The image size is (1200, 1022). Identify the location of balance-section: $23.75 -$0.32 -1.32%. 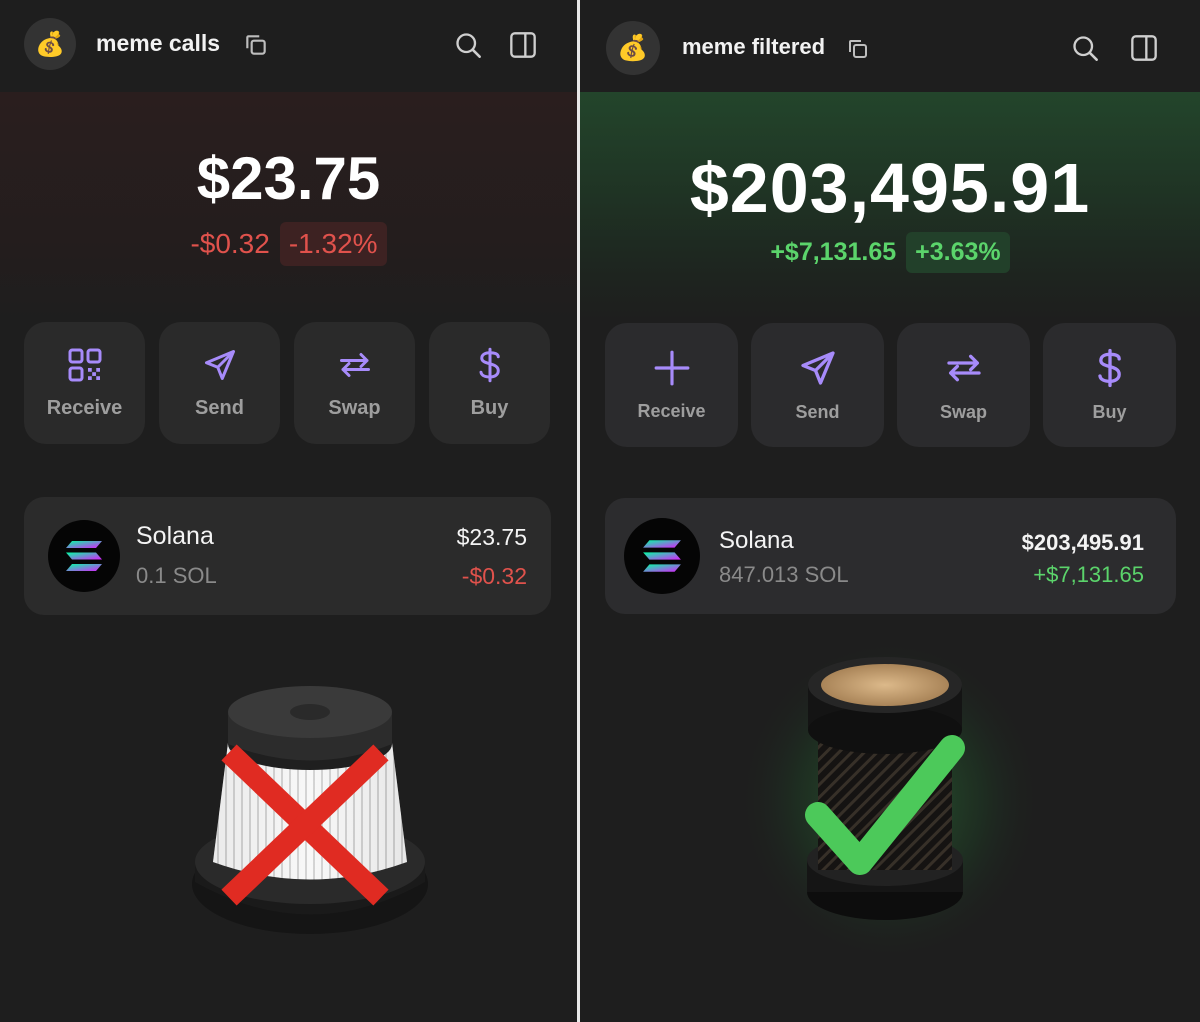
(288, 207).